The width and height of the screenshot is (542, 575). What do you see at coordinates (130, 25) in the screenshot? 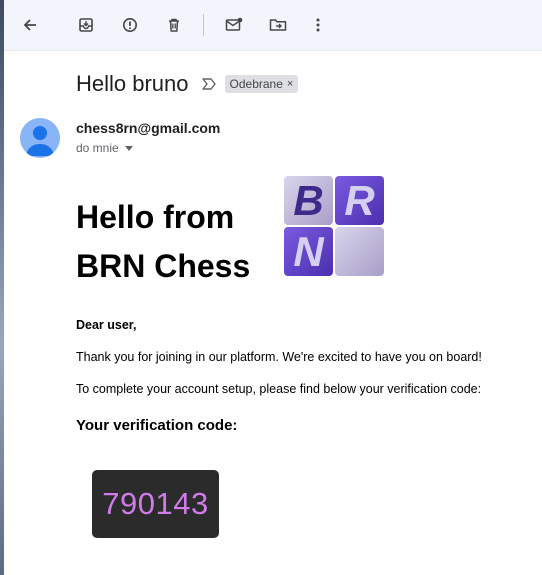
I see `report-spam-icon` at bounding box center [130, 25].